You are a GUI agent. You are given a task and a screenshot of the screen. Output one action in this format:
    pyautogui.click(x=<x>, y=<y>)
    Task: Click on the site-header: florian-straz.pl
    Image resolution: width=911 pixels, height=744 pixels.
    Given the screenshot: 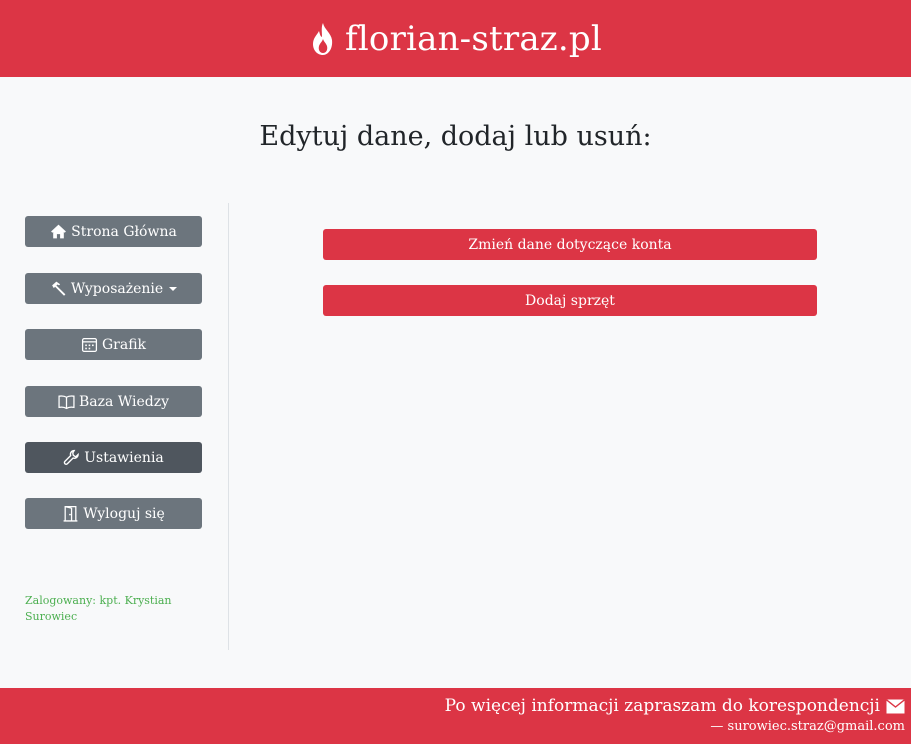 What is the action you would take?
    pyautogui.click(x=455, y=38)
    